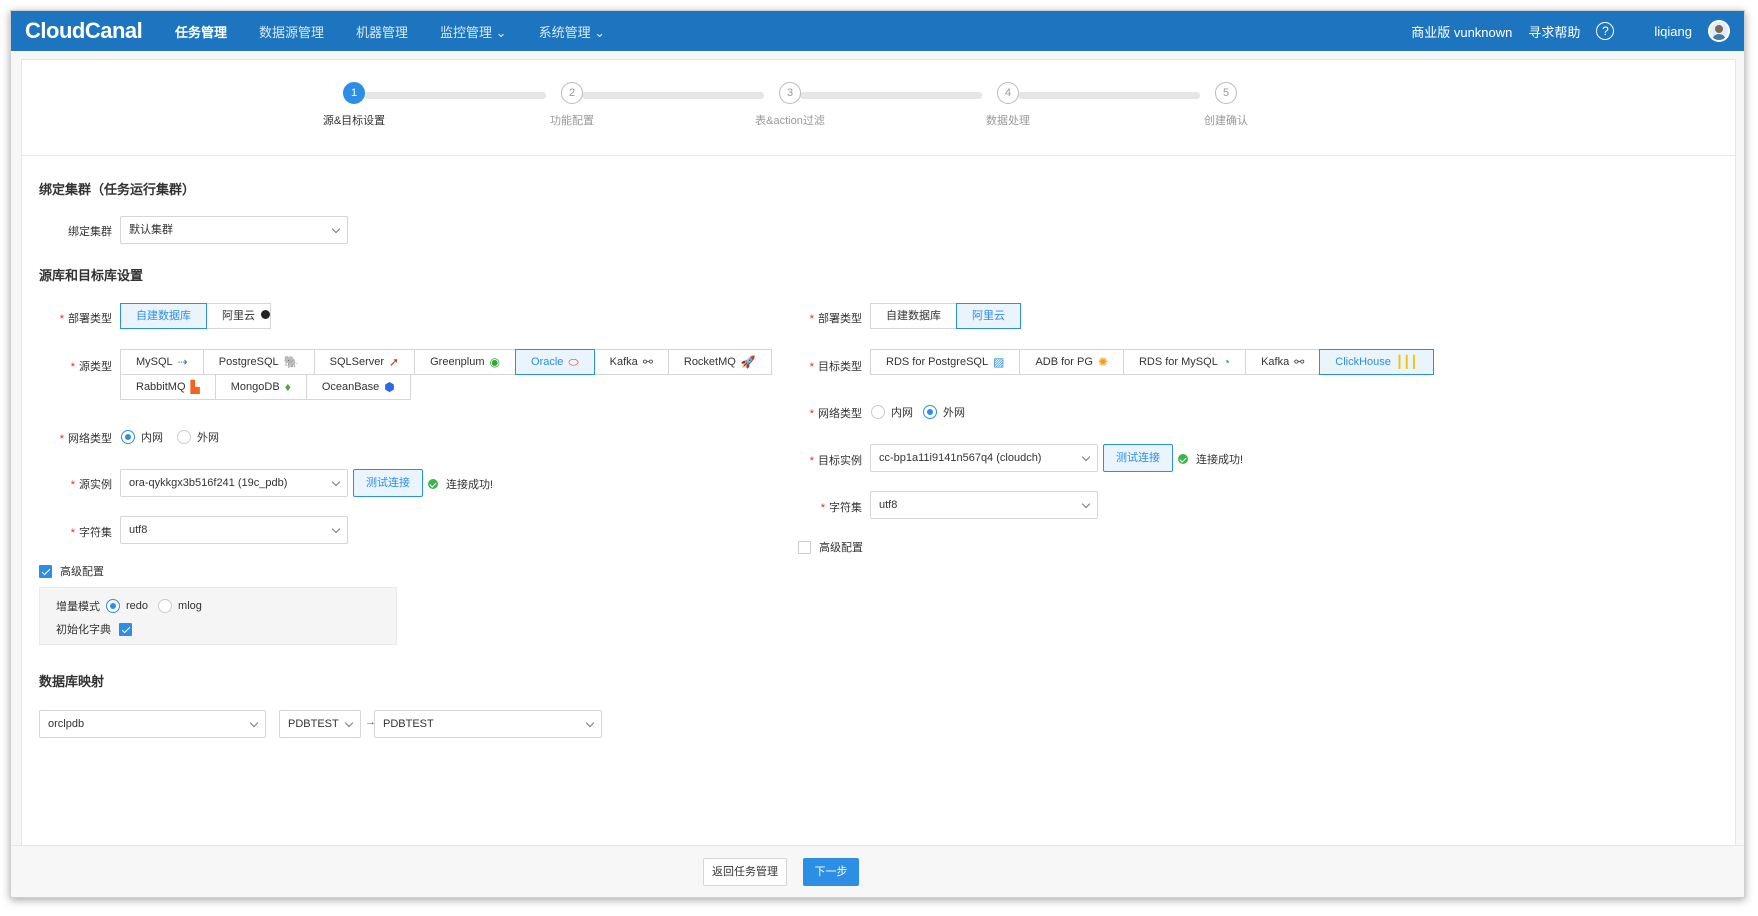 The width and height of the screenshot is (1758, 916). What do you see at coordinates (170, 437) in the screenshot?
I see `source-network-group: 内网 外网` at bounding box center [170, 437].